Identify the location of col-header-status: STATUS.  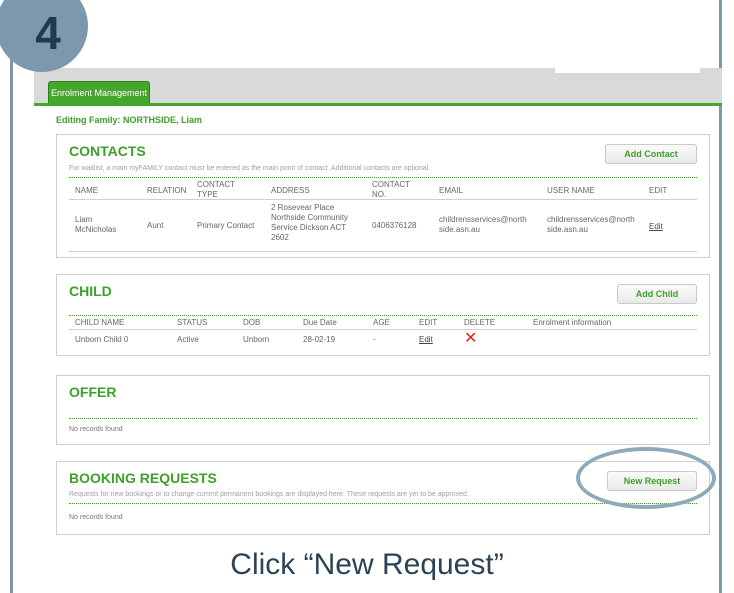
(192, 322).